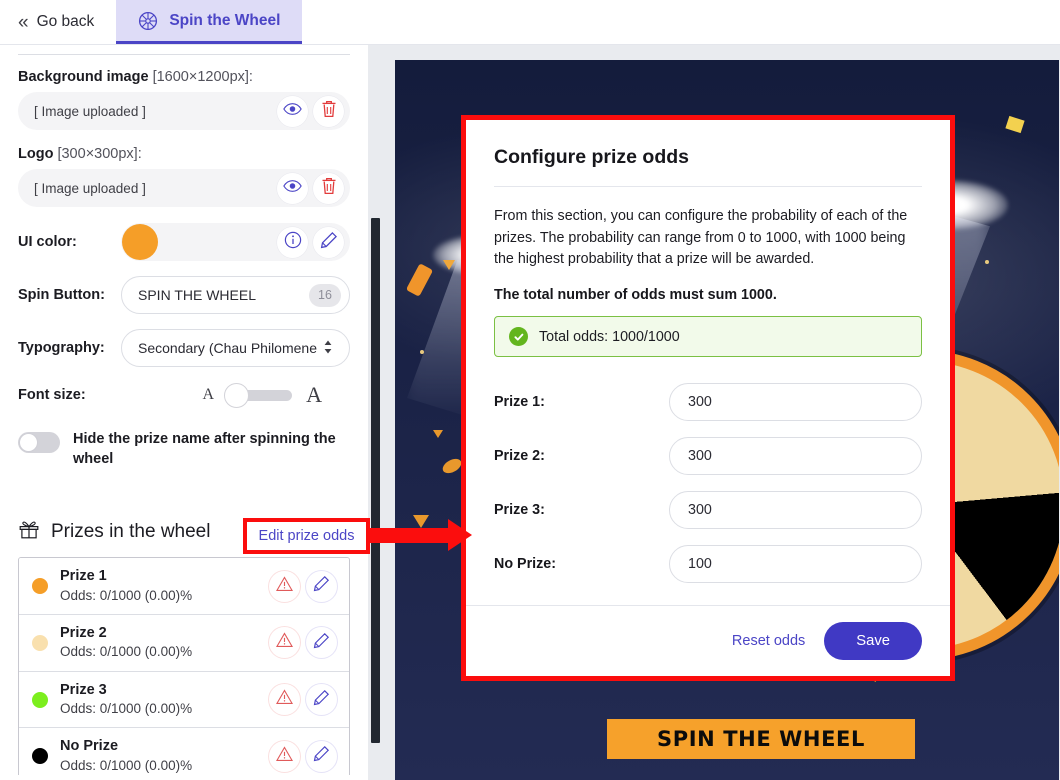 This screenshot has height=780, width=1060. I want to click on annotation-arrow-head, so click(460, 535).